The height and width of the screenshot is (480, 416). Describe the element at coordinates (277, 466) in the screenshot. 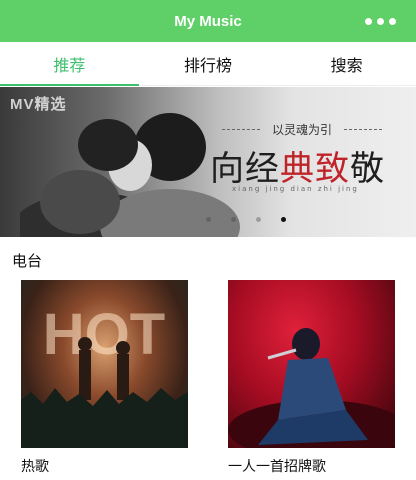

I see `radio-label-signature: 一人一首招牌歌` at that location.